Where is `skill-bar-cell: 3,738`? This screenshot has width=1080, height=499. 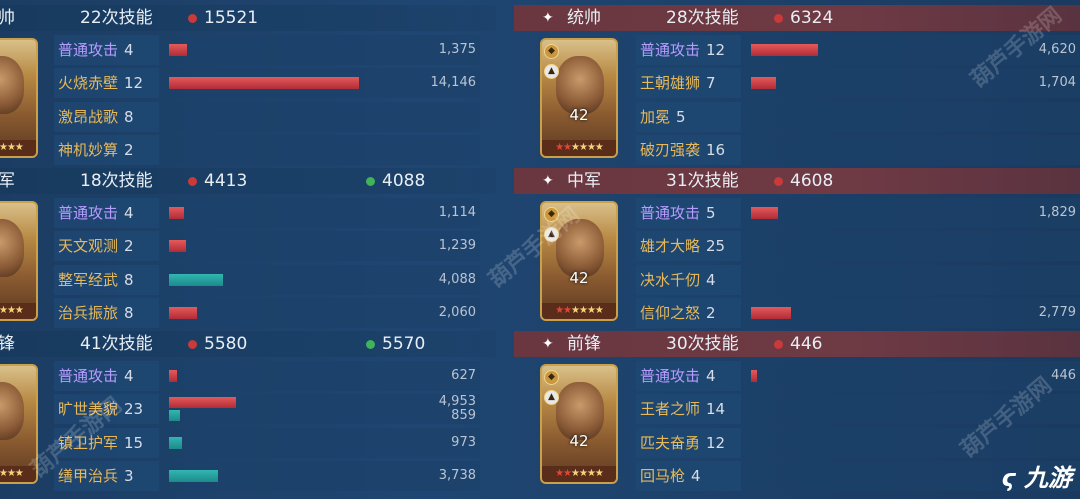
skill-bar-cell: 3,738 is located at coordinates (321, 476).